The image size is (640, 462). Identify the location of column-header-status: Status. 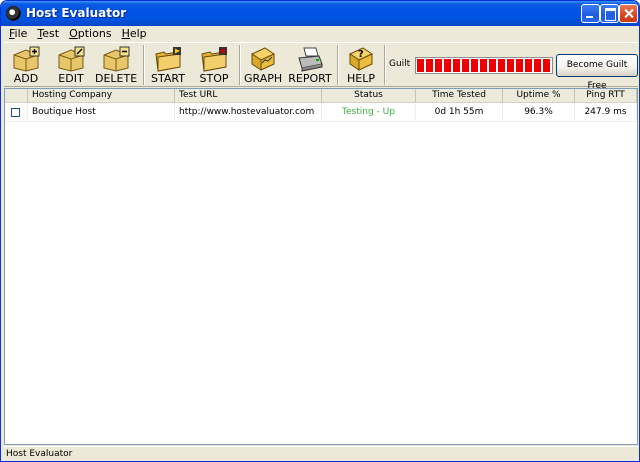
(369, 96).